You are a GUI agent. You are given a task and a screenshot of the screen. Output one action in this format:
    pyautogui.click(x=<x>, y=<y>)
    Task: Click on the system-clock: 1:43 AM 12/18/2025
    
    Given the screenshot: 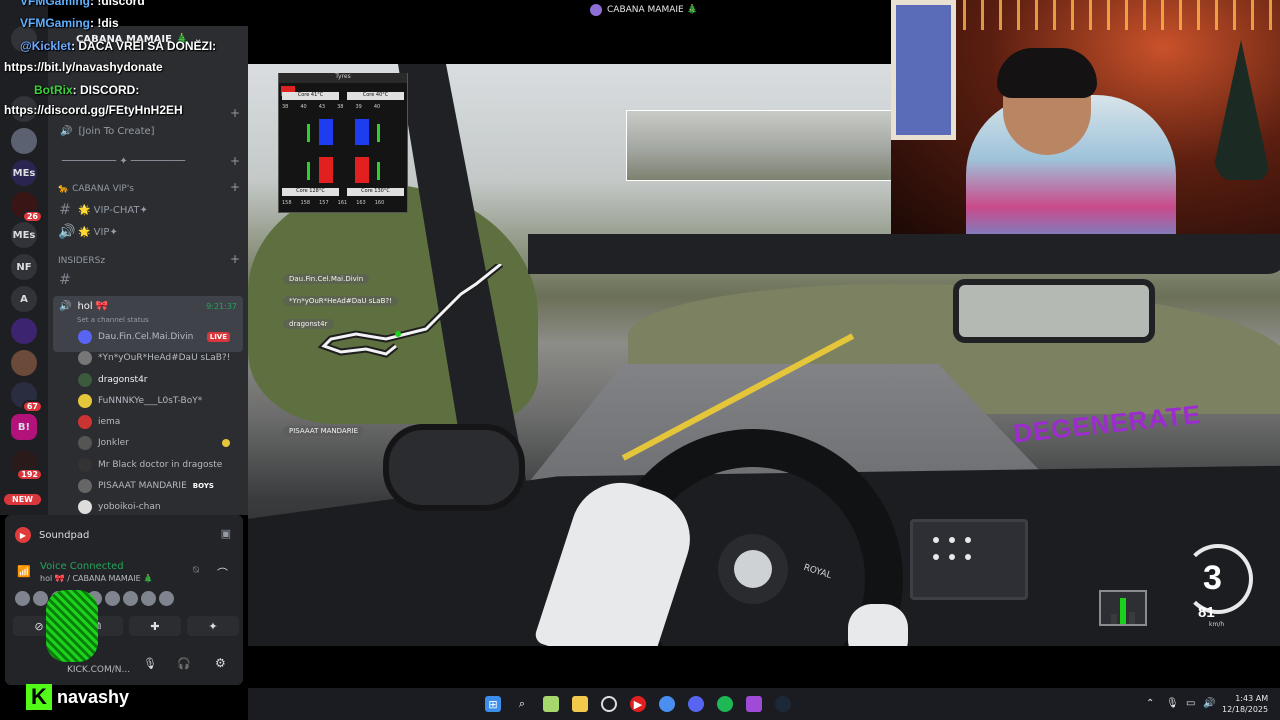 What is the action you would take?
    pyautogui.click(x=1245, y=704)
    